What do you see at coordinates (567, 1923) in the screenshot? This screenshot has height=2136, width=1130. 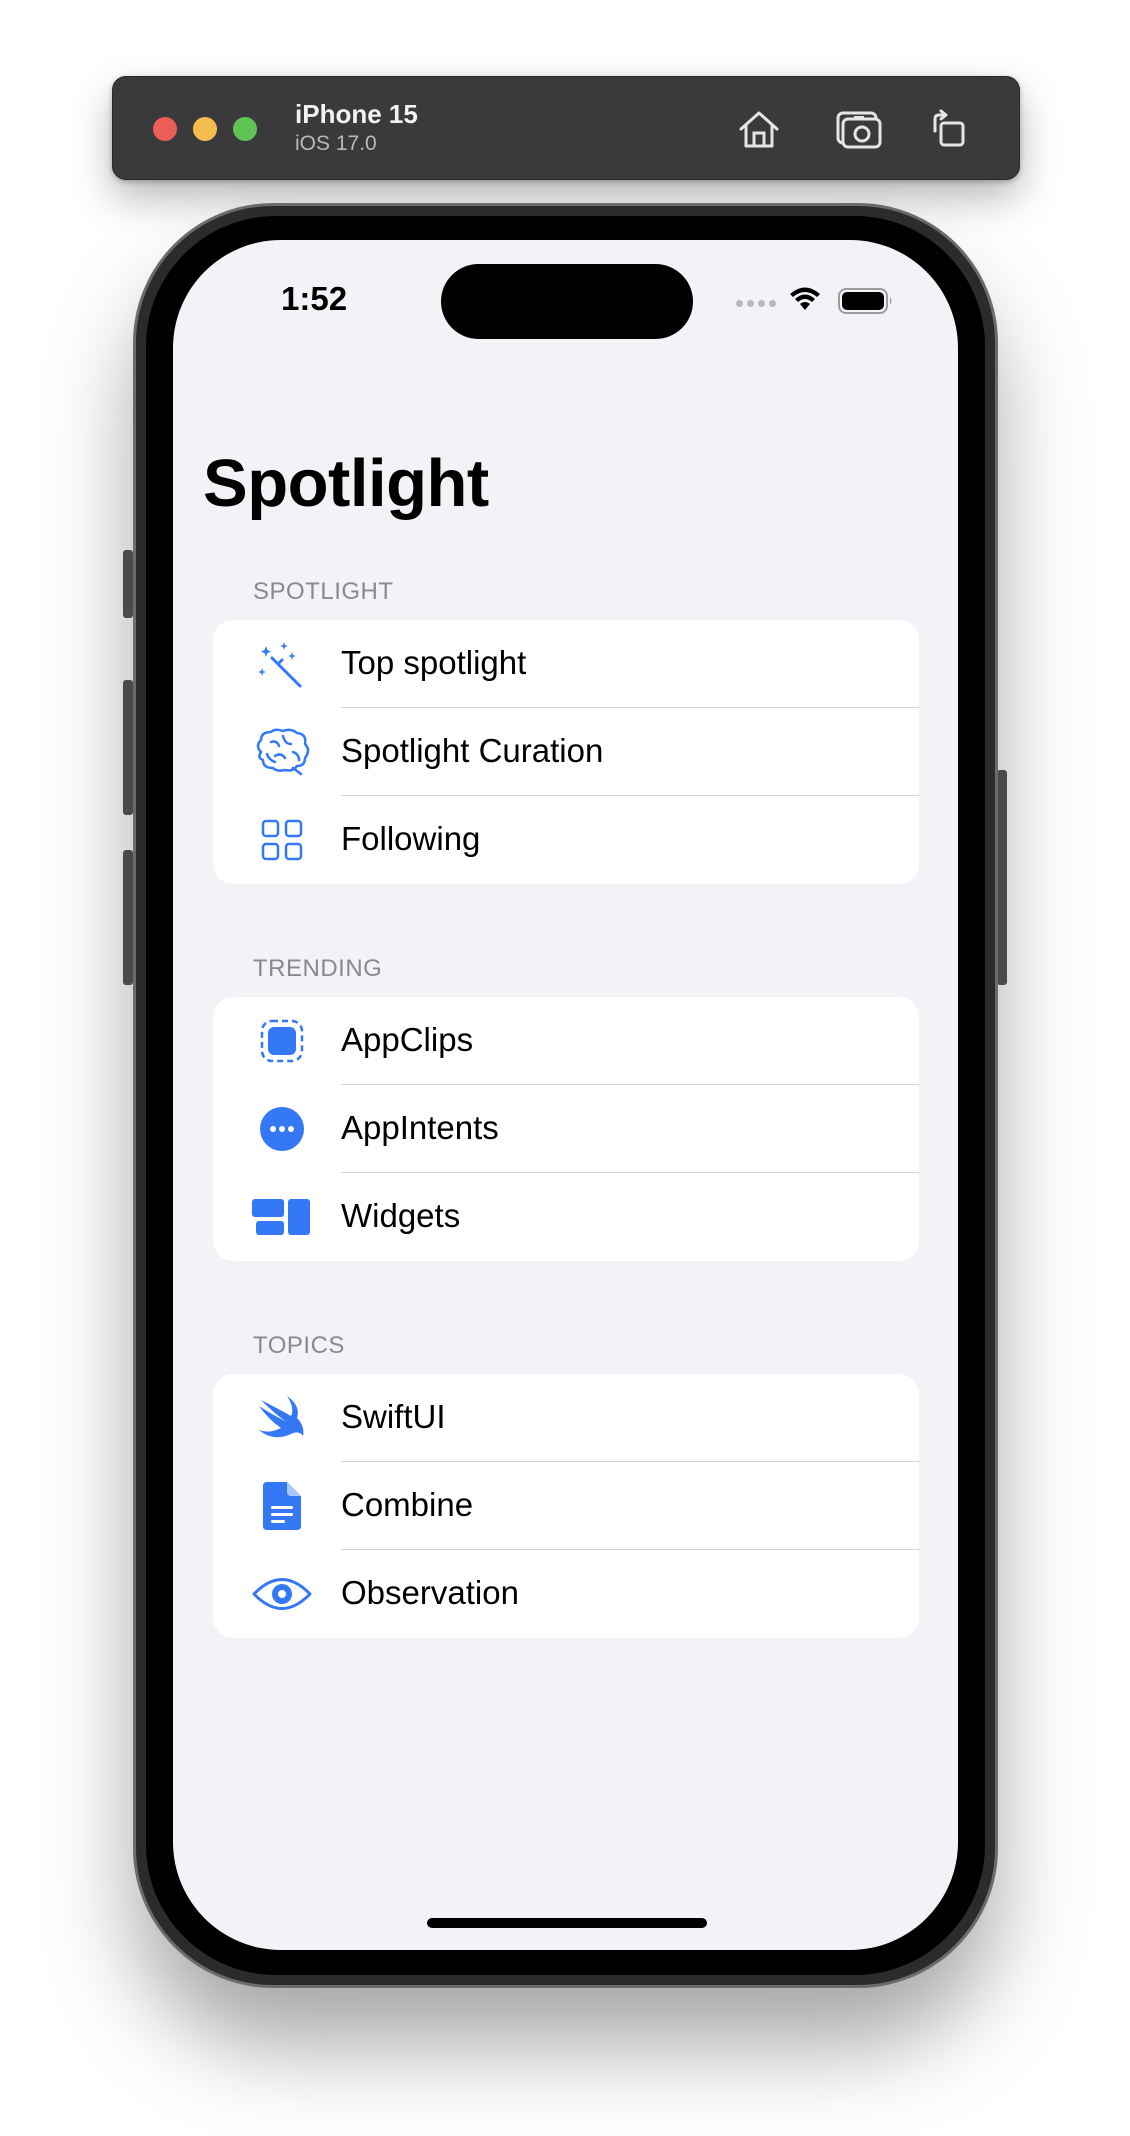 I see `home-indicator` at bounding box center [567, 1923].